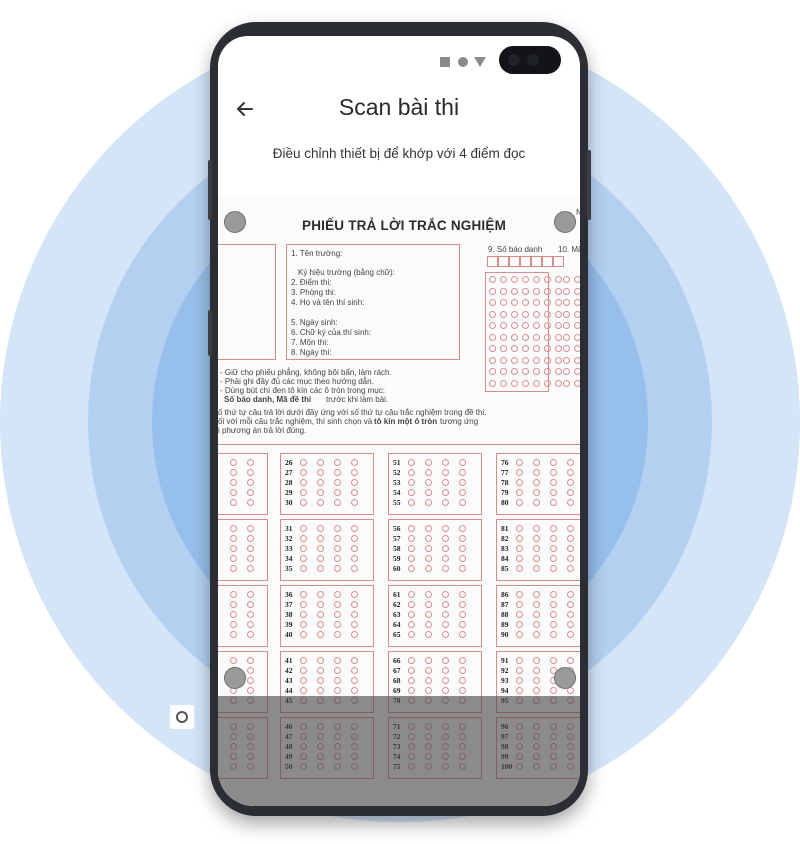 The image size is (800, 844). I want to click on signal-icon, so click(480, 62).